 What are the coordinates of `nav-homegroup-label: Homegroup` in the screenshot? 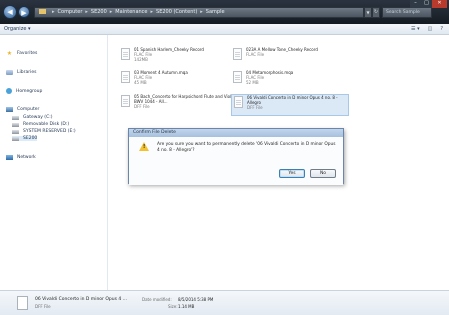 It's located at (29, 91).